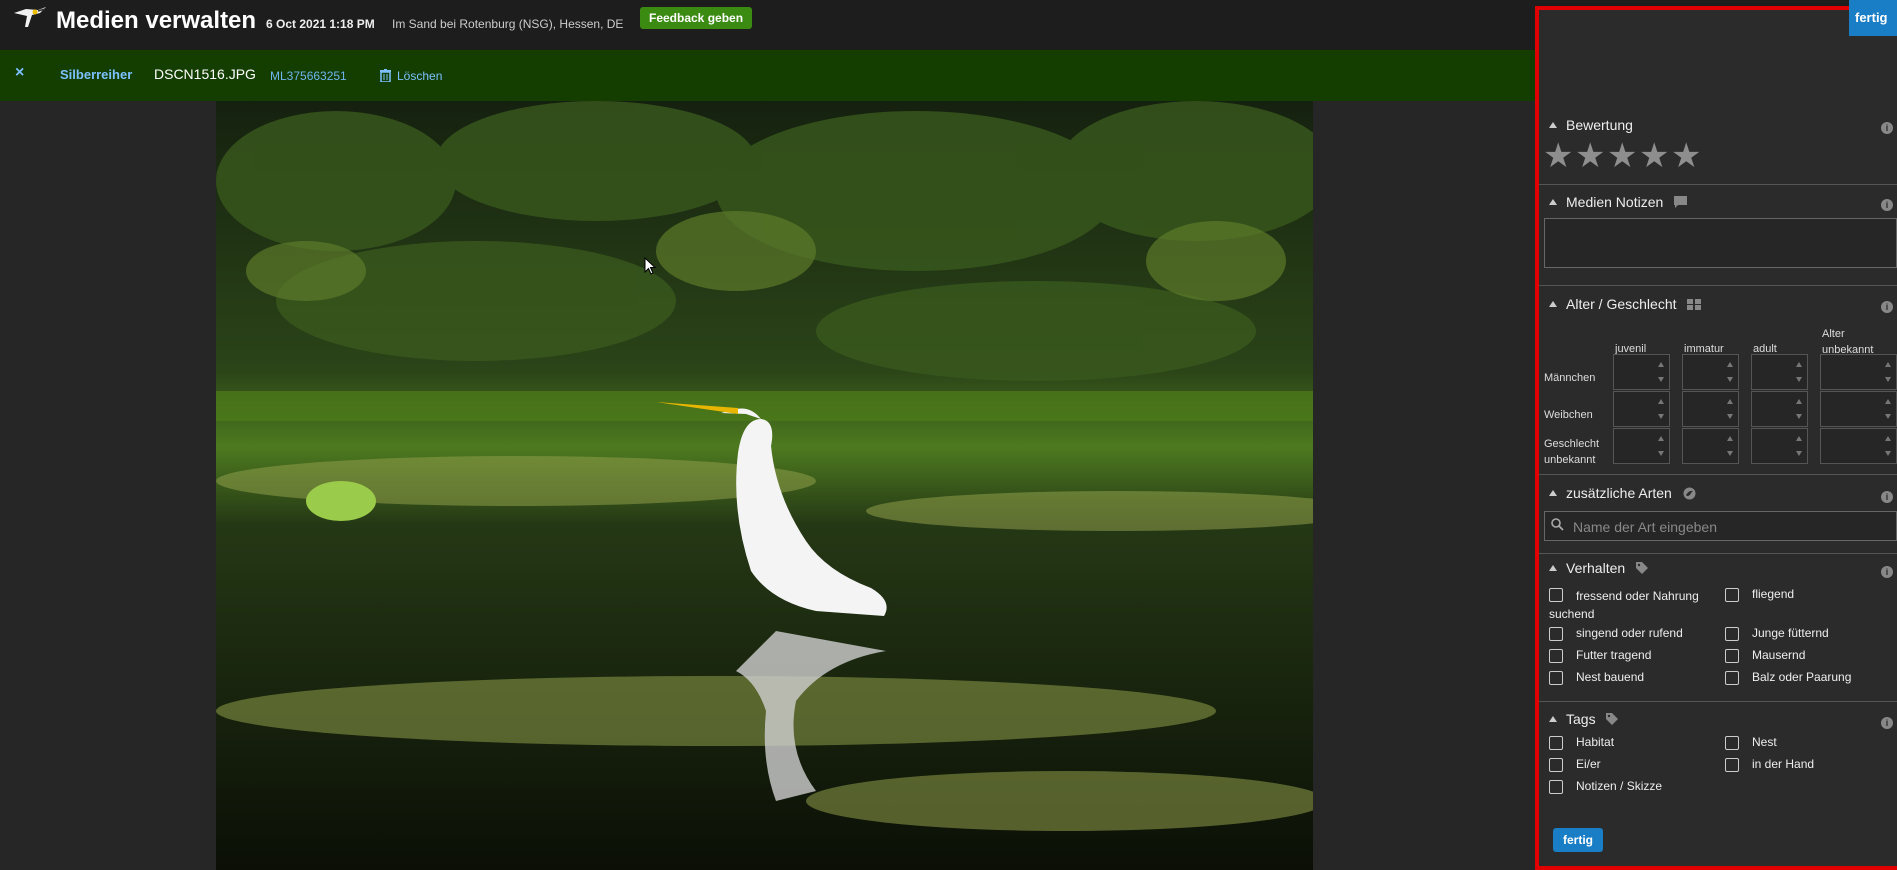 This screenshot has height=870, width=1897. Describe the element at coordinates (1556, 678) in the screenshot. I see `checkbox-nest-building` at that location.